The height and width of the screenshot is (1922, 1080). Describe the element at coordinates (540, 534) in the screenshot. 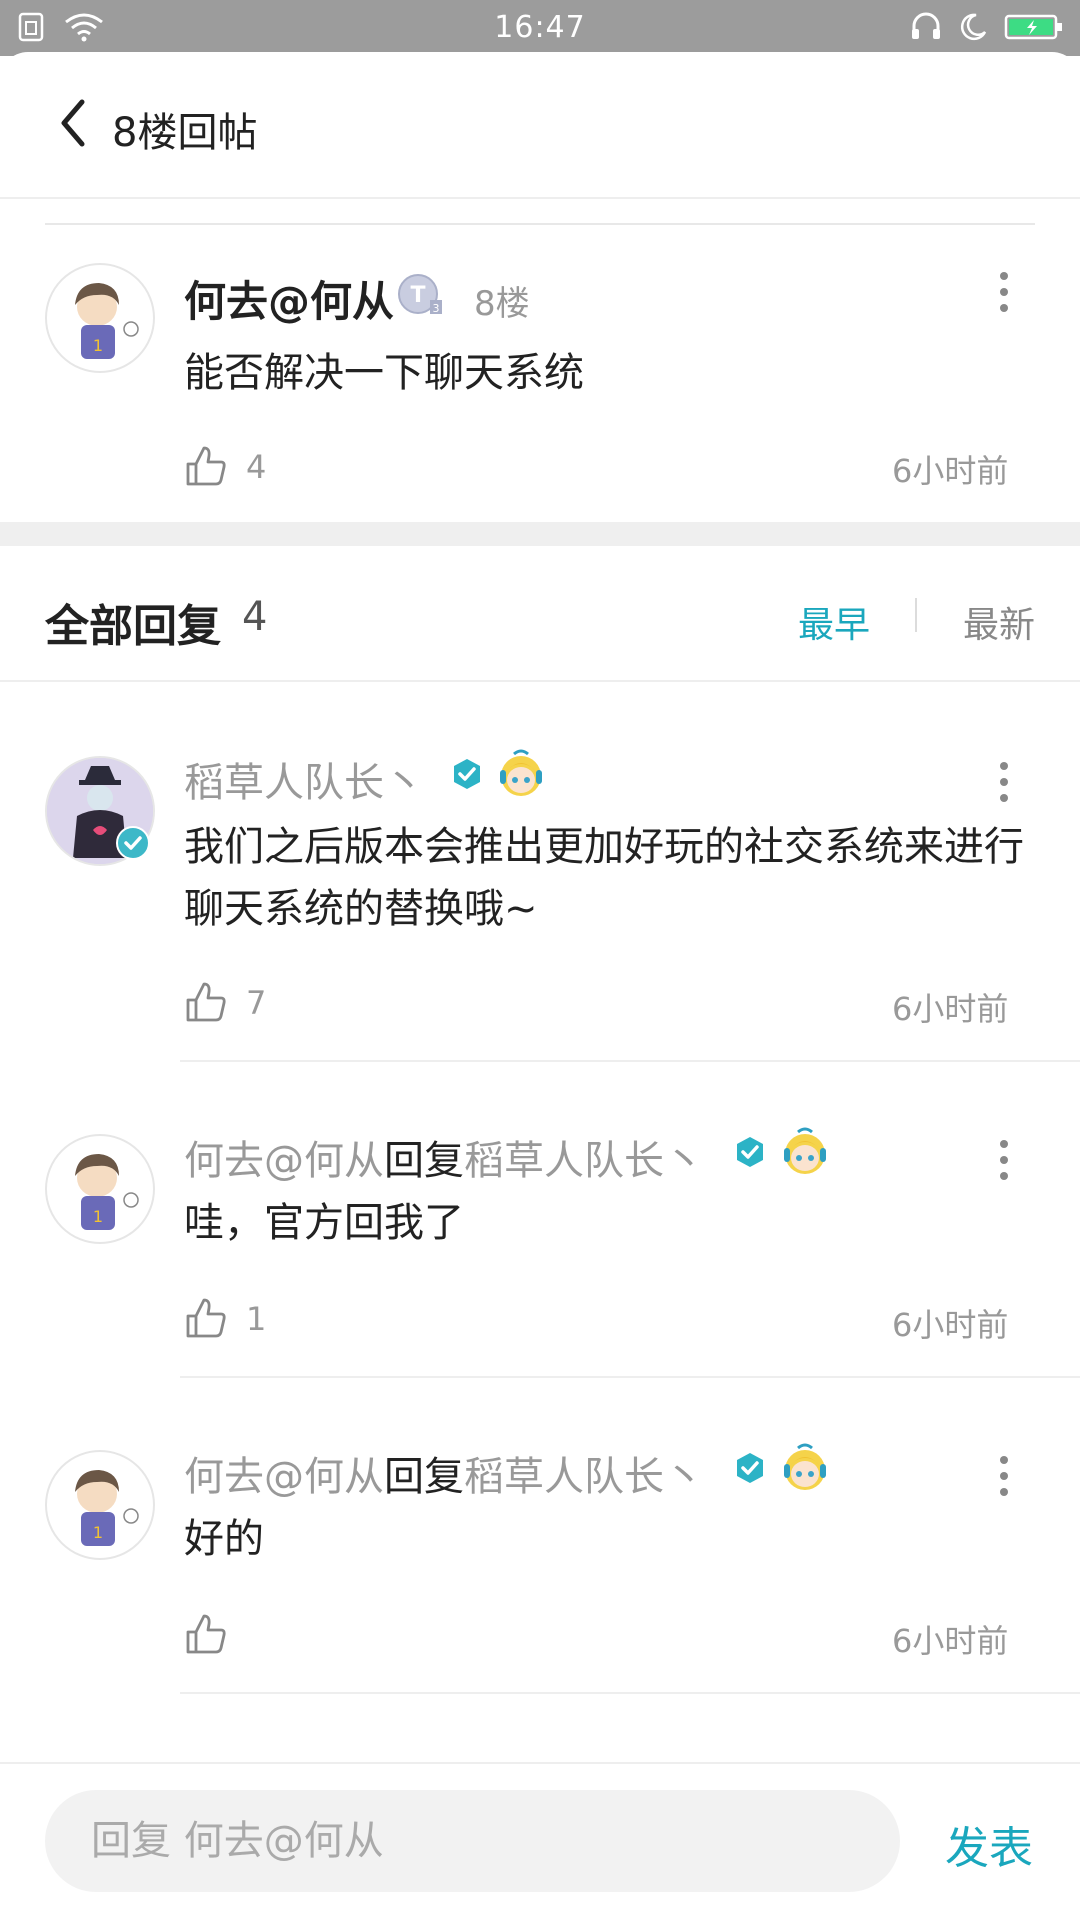

I see `section-separator` at that location.